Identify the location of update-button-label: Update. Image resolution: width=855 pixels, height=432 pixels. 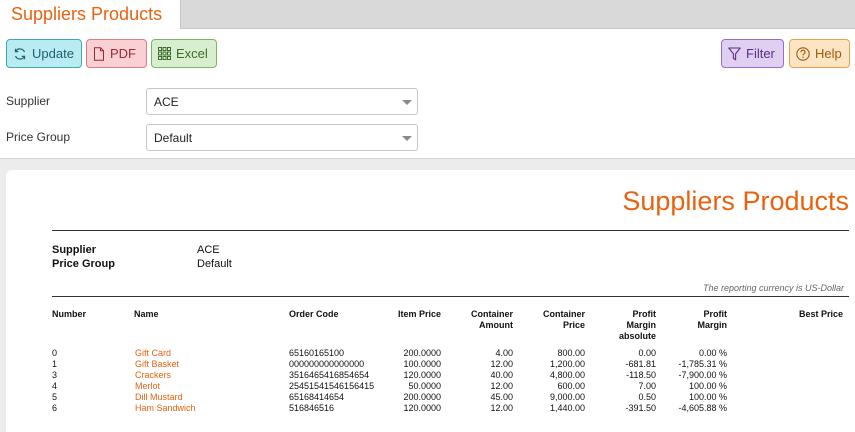
(53, 53).